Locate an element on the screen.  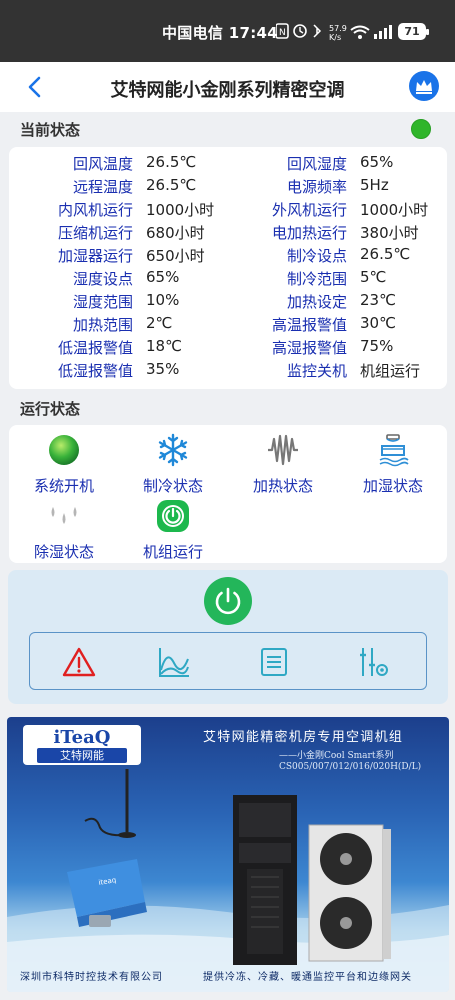
state-cooling: 制冷状态 is located at coordinates (173, 466).